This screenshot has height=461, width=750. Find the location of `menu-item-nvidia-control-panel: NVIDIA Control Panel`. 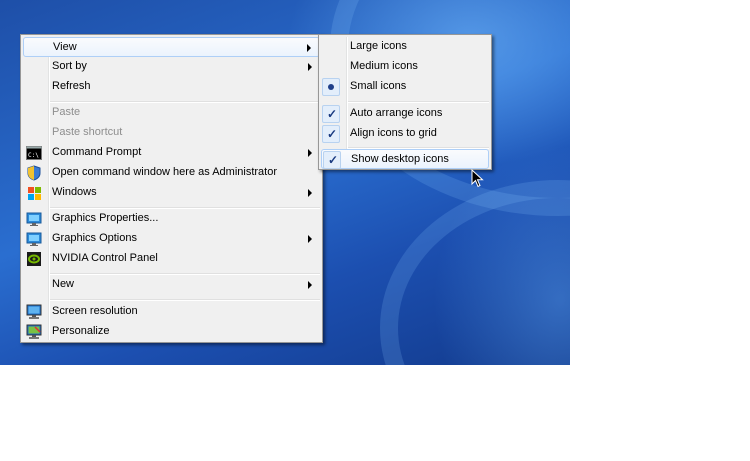

menu-item-nvidia-control-panel: NVIDIA Control Panel is located at coordinates (171, 259).